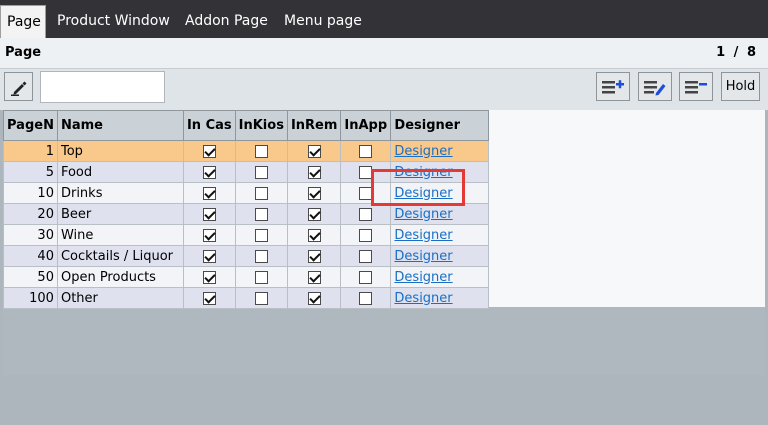 The width and height of the screenshot is (768, 425). What do you see at coordinates (440, 125) in the screenshot?
I see `column-header-designer: Designer` at bounding box center [440, 125].